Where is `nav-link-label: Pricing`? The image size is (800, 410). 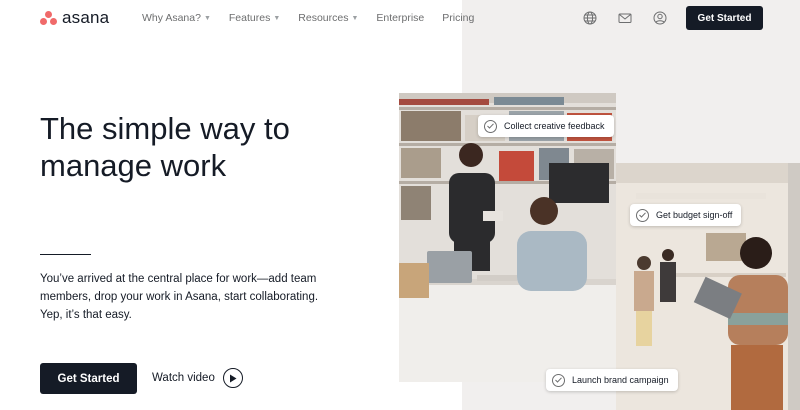 nav-link-label: Pricing is located at coordinates (458, 18).